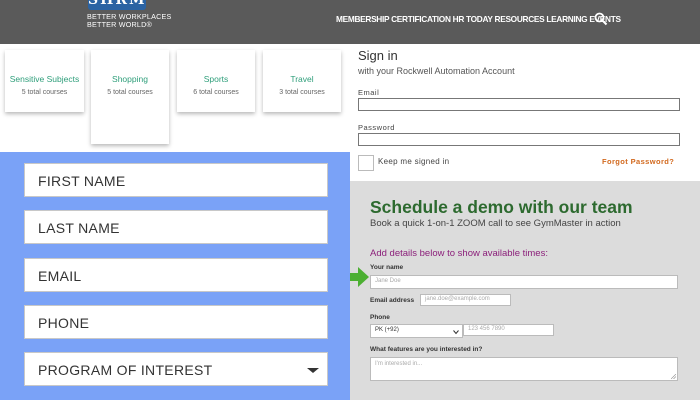 This screenshot has height=400, width=700. What do you see at coordinates (392, 300) in the screenshot?
I see `email-label: Email address` at bounding box center [392, 300].